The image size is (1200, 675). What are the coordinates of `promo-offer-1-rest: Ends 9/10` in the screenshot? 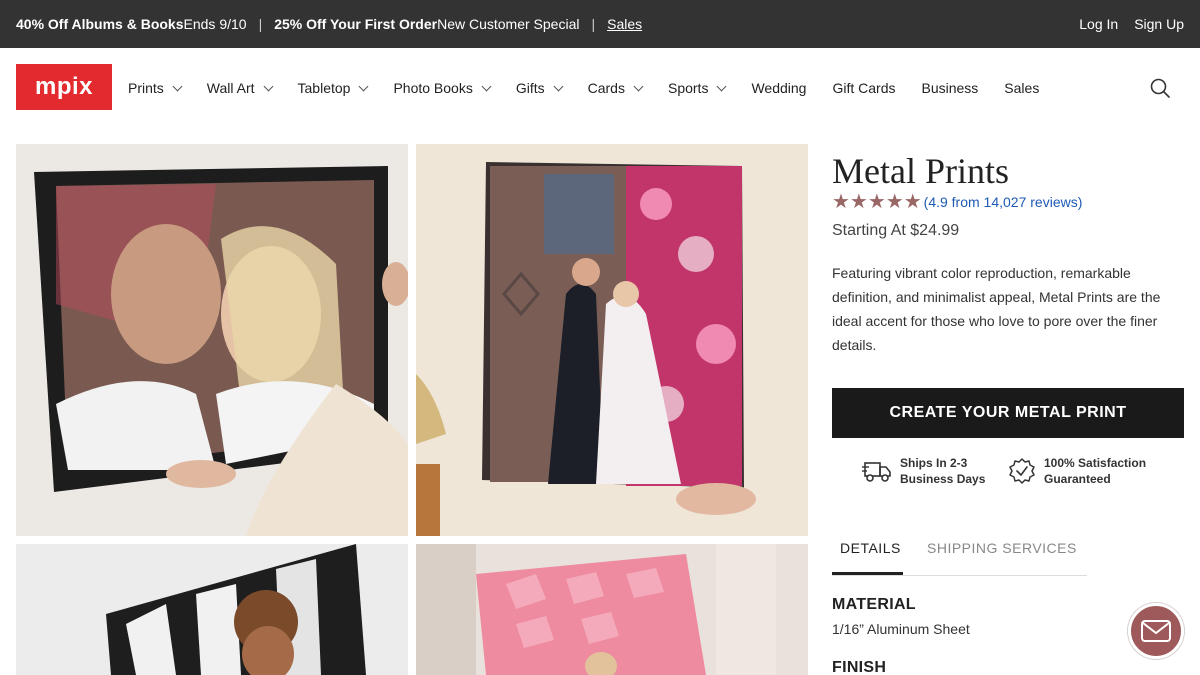 It's located at (215, 24).